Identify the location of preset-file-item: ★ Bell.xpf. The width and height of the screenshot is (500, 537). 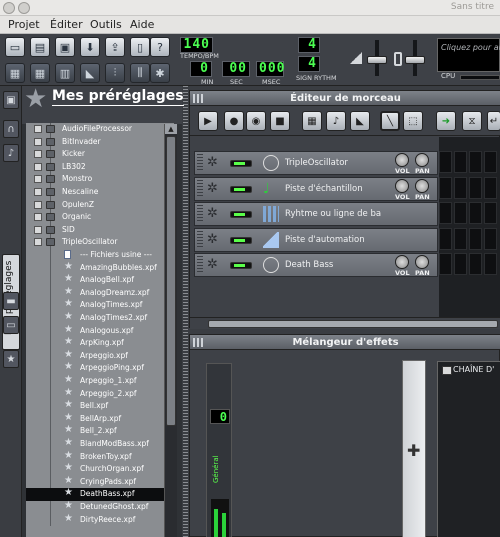
(100, 406).